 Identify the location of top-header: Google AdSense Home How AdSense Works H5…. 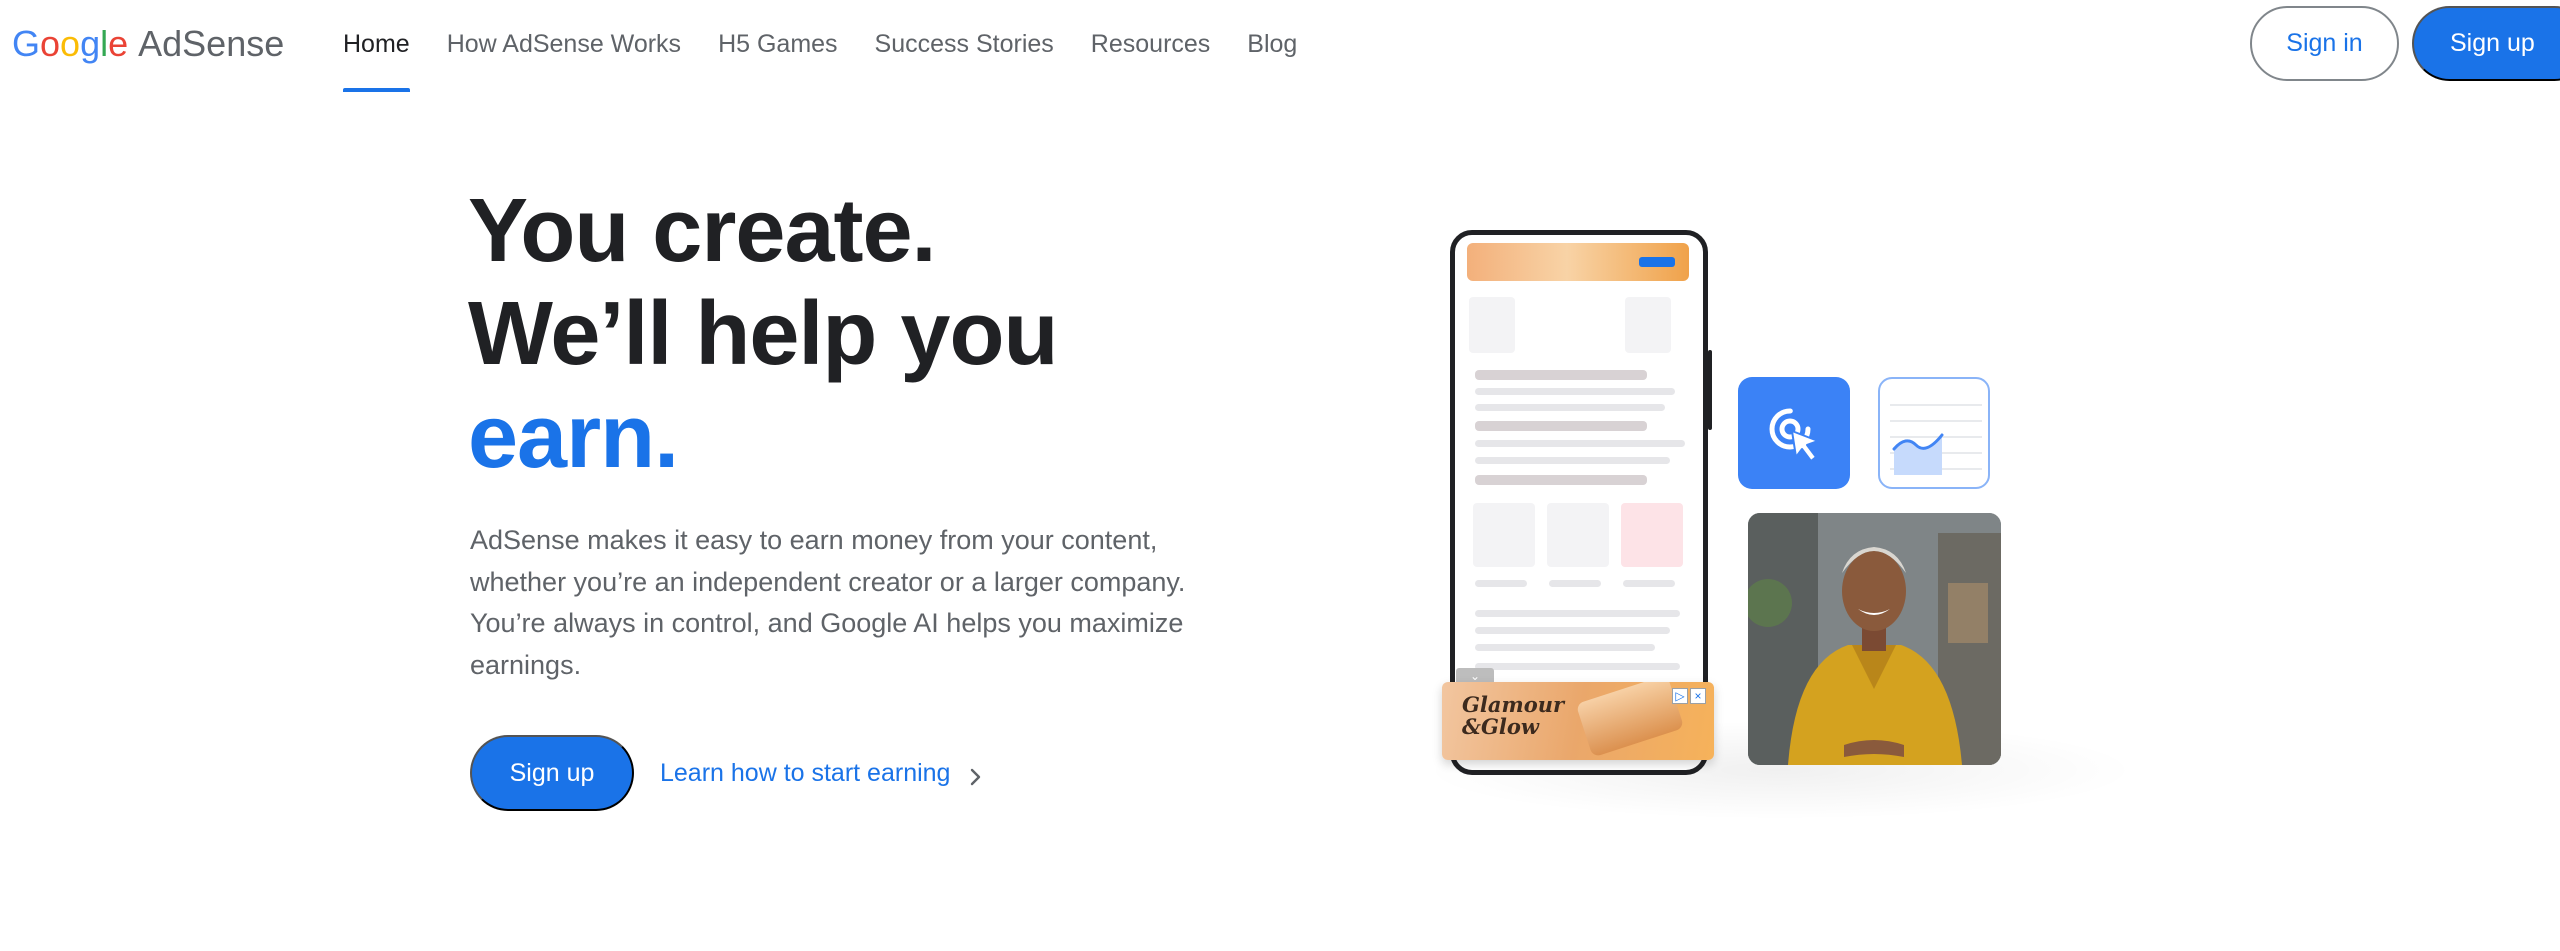
(1280, 46).